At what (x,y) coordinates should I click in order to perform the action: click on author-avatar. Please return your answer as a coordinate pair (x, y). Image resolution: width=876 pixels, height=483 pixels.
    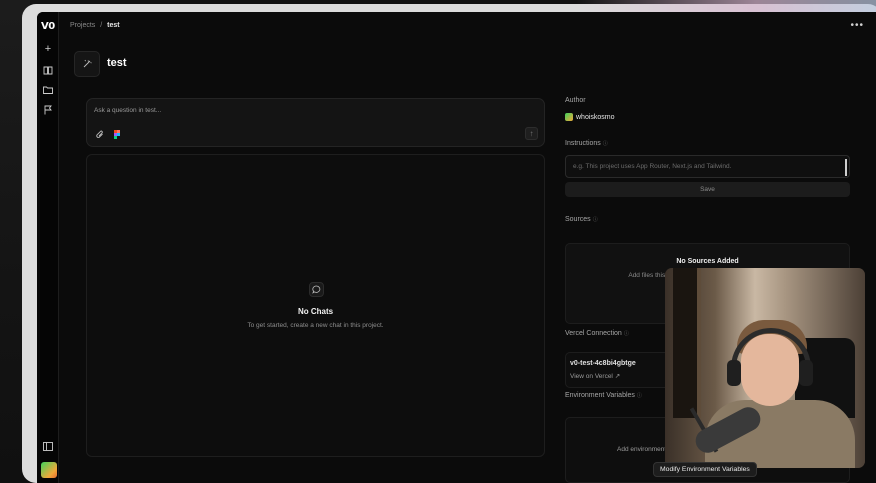
    Looking at the image, I should click on (569, 117).